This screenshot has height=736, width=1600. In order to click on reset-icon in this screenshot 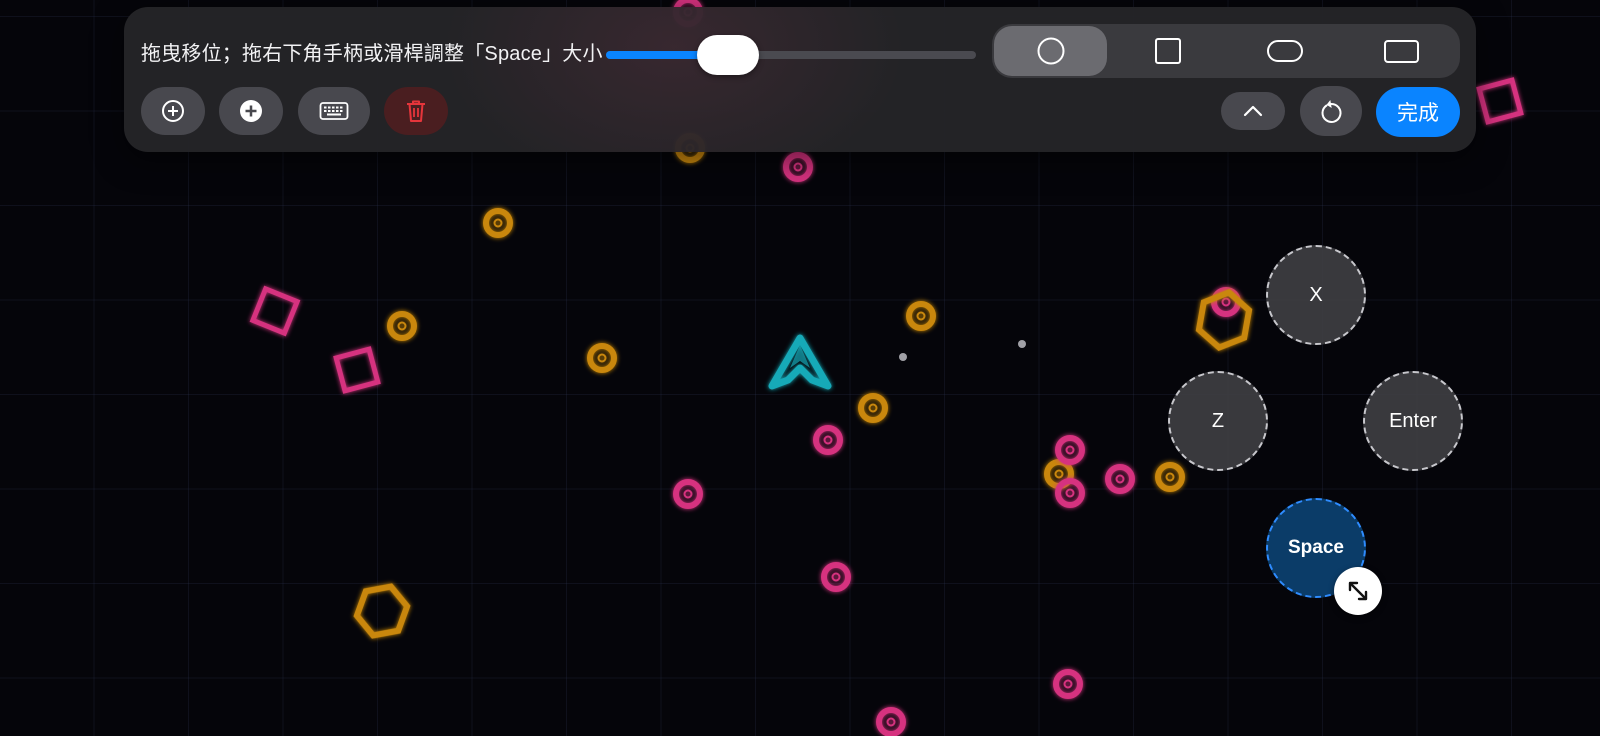, I will do `click(1331, 111)`.